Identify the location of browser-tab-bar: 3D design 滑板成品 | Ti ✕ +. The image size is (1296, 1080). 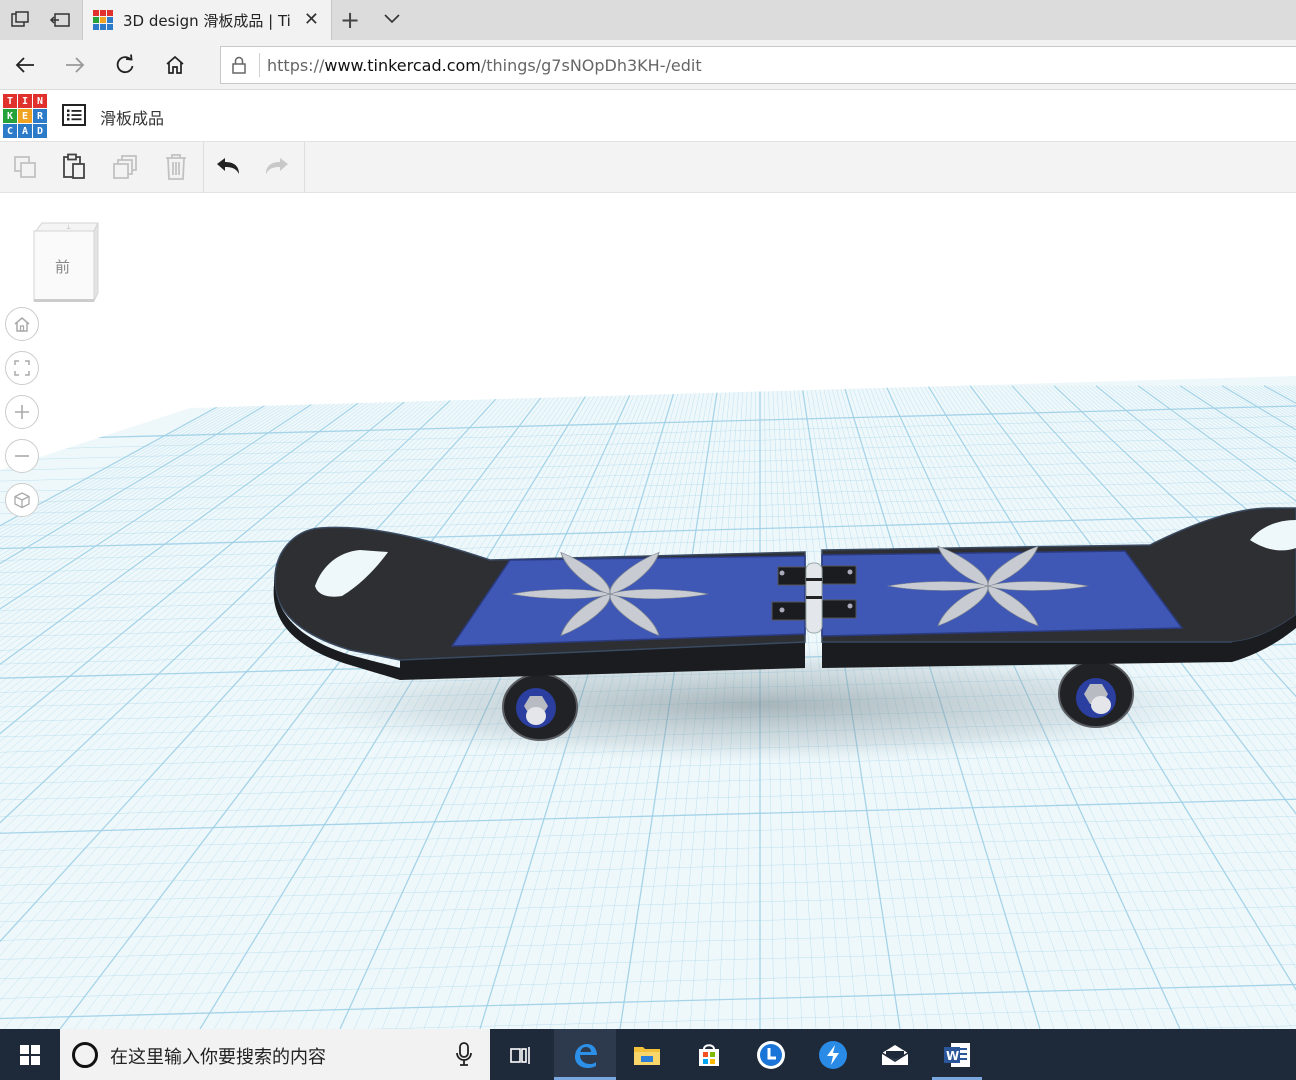
(648, 20).